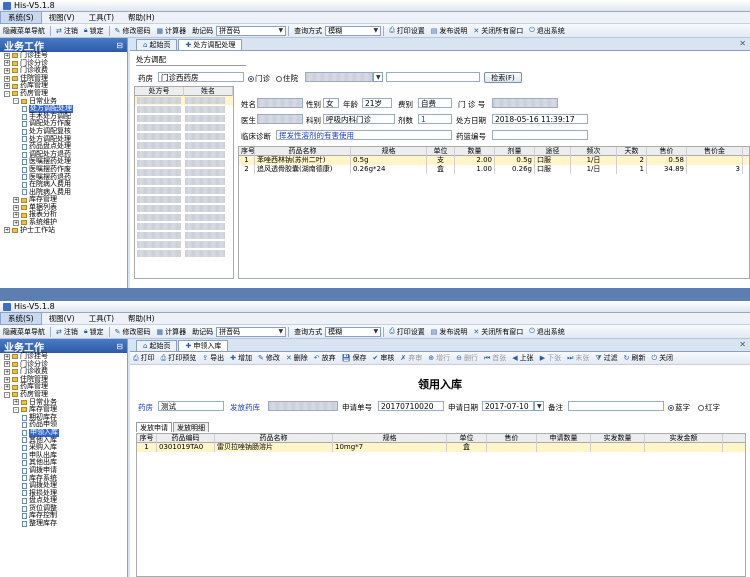 The image size is (750, 577). I want to click on release-notes-button: ▤ 发布说明, so click(449, 31).